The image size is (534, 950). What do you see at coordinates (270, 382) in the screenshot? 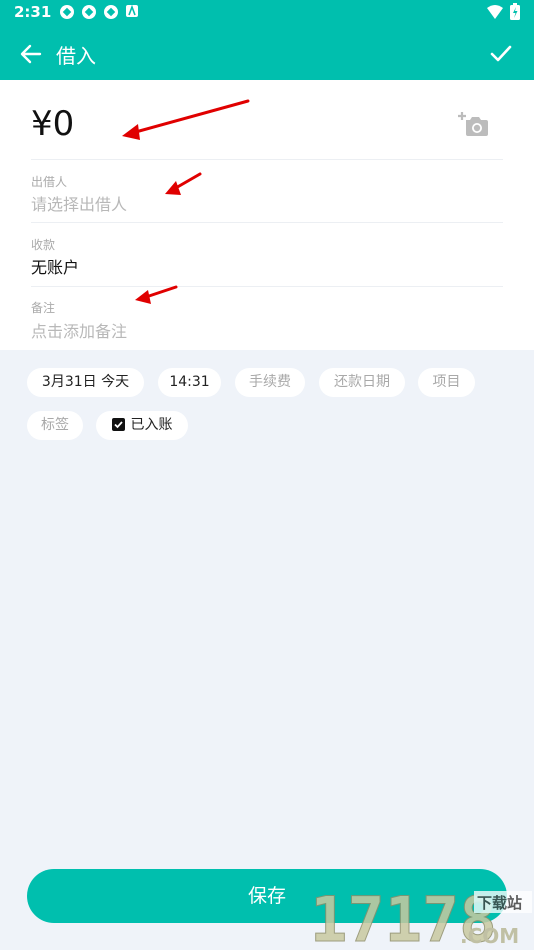
I see `fee-chip: 手续费` at bounding box center [270, 382].